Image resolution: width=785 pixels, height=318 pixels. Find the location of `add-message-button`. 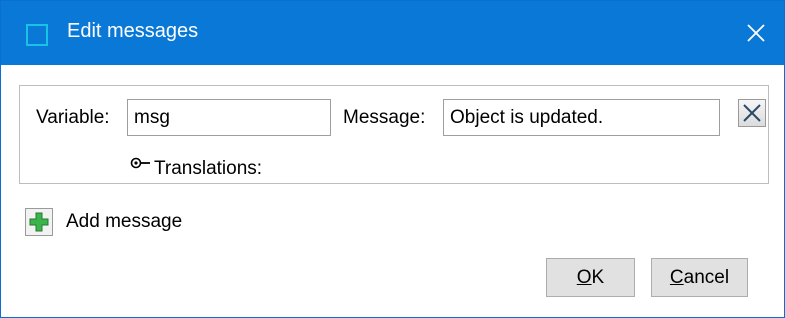

add-message-button is located at coordinates (39, 222).